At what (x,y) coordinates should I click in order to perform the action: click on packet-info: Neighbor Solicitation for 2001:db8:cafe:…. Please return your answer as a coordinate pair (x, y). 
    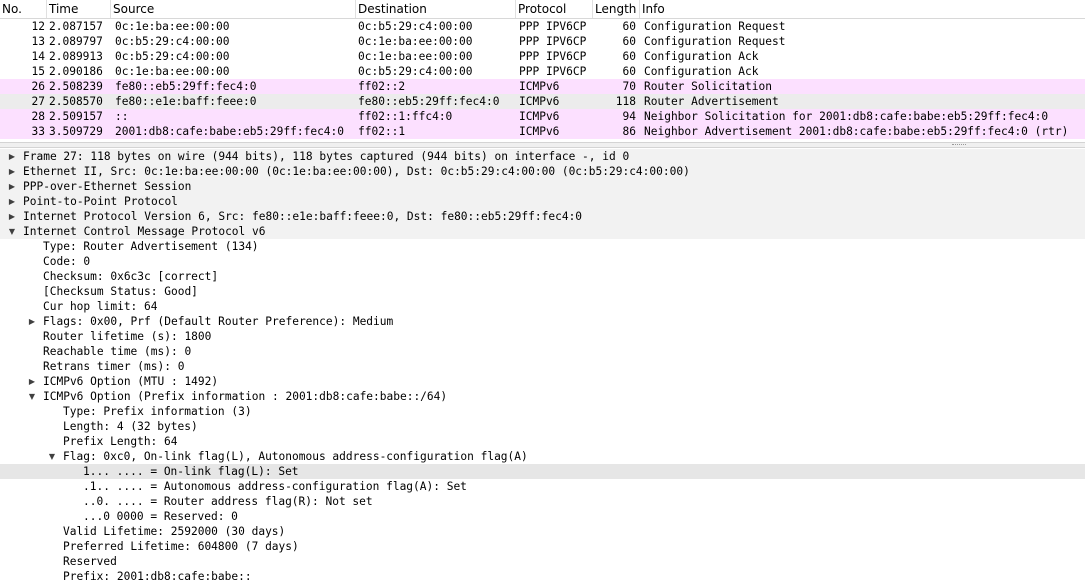
    Looking at the image, I should click on (846, 116).